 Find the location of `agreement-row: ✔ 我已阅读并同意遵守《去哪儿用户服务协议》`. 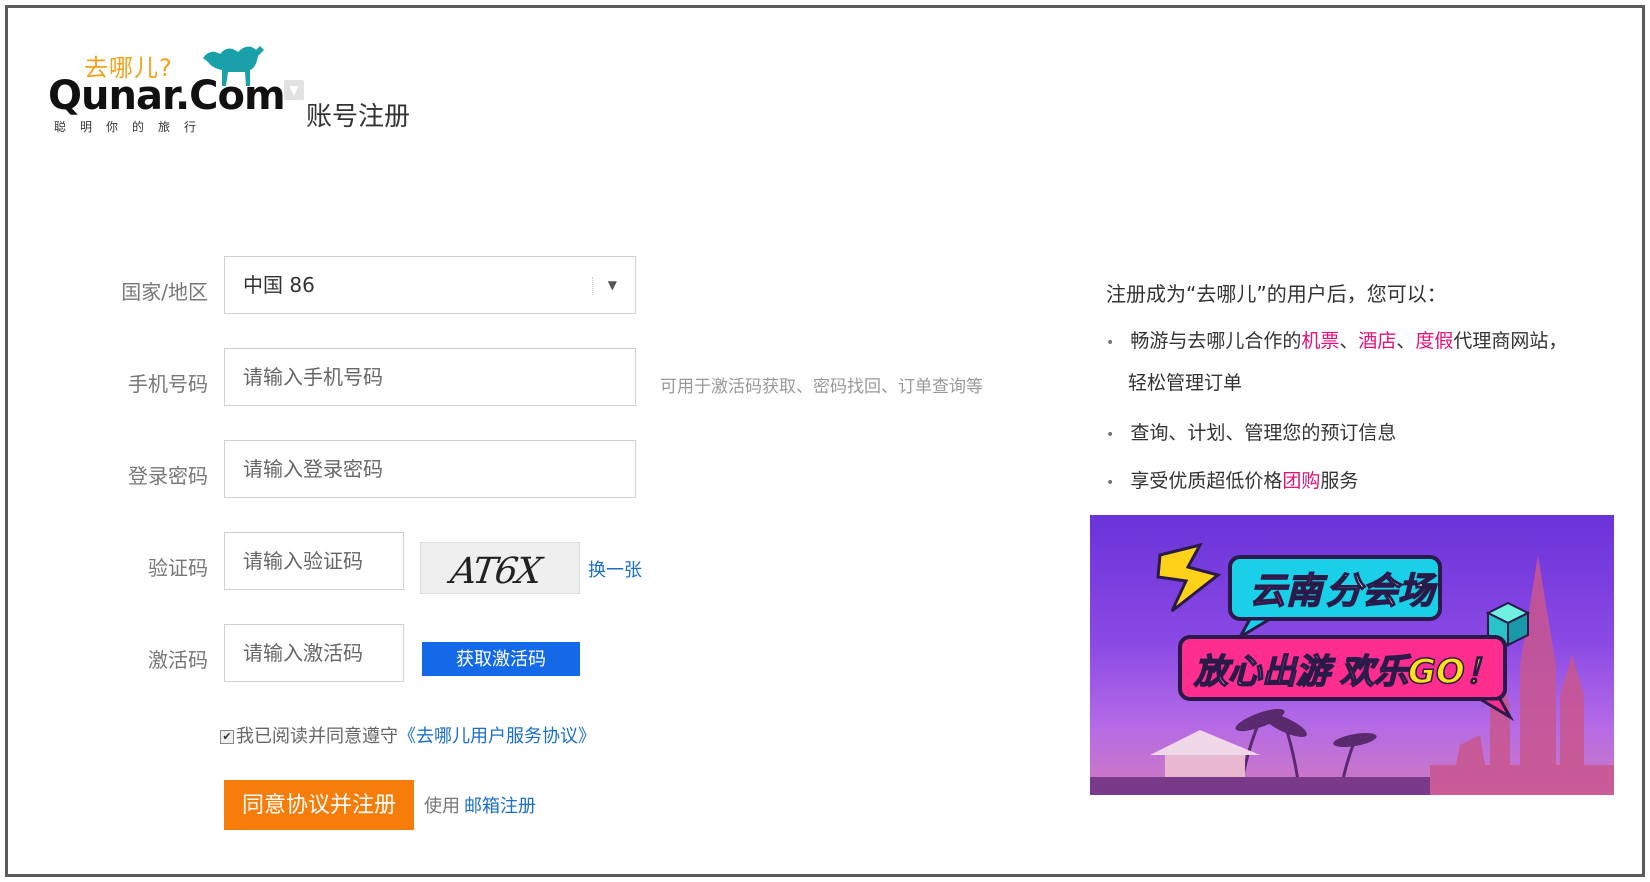

agreement-row: ✔ 我已阅读并同意遵守《去哪儿用户服务协议》 is located at coordinates (408, 735).